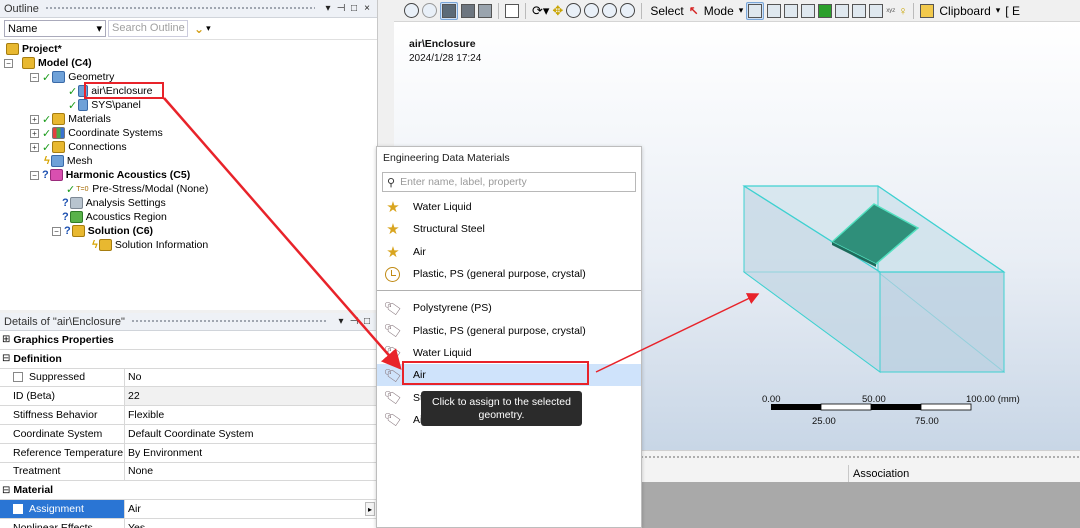  Describe the element at coordinates (860, 457) in the screenshot. I see `splitter-grip` at that location.